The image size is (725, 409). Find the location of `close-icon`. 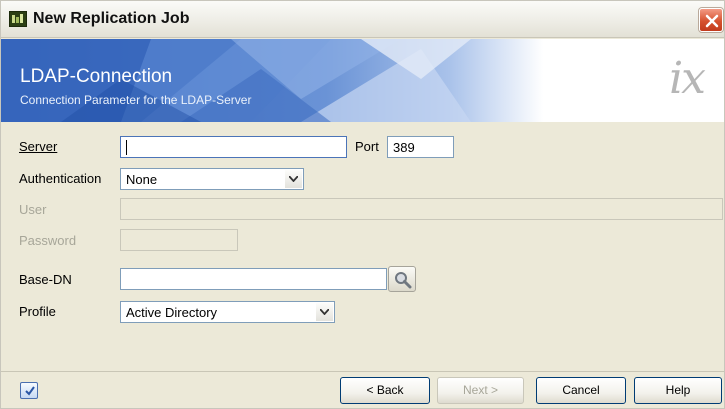

close-icon is located at coordinates (712, 21).